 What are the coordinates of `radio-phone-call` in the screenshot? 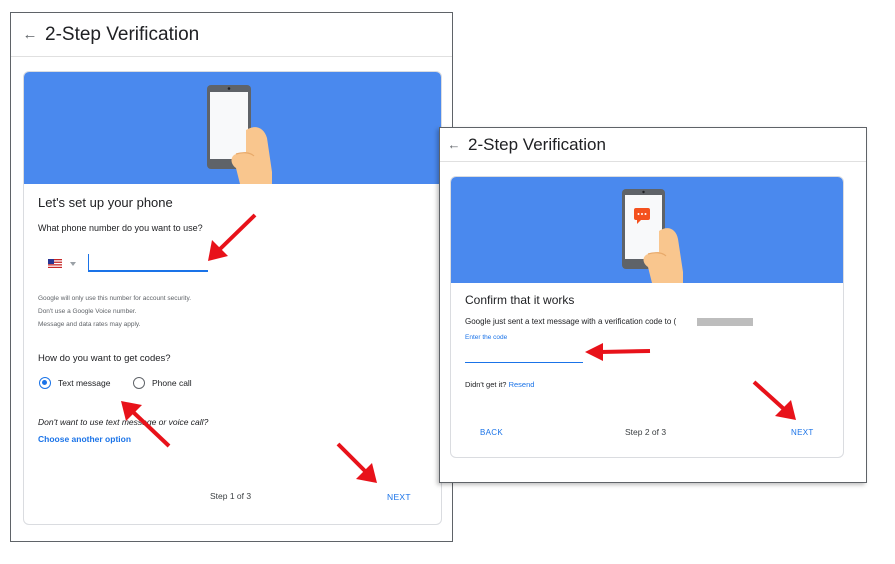 It's located at (139, 383).